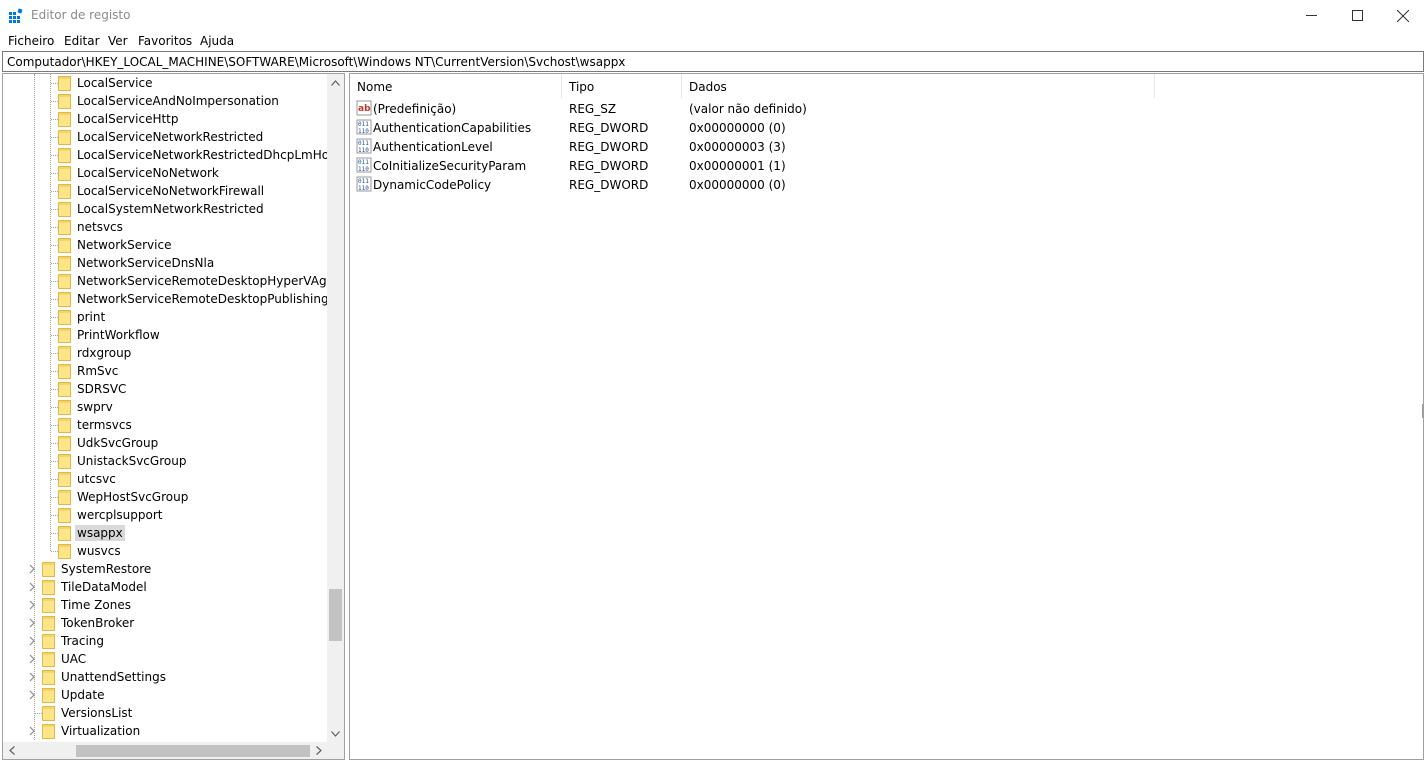 Image resolution: width=1426 pixels, height=761 pixels. Describe the element at coordinates (164, 173) in the screenshot. I see `tree-item-localservicenonetwork: LocalServiceNoNetwork` at that location.